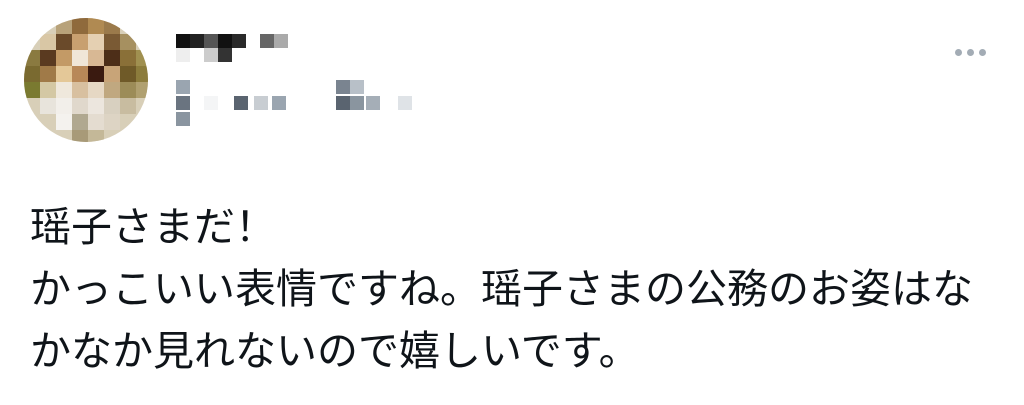  I want to click on tweet-text-line: かっこいい表情ですね。瑶子さまの公務のお姿はな, so click(501, 289).